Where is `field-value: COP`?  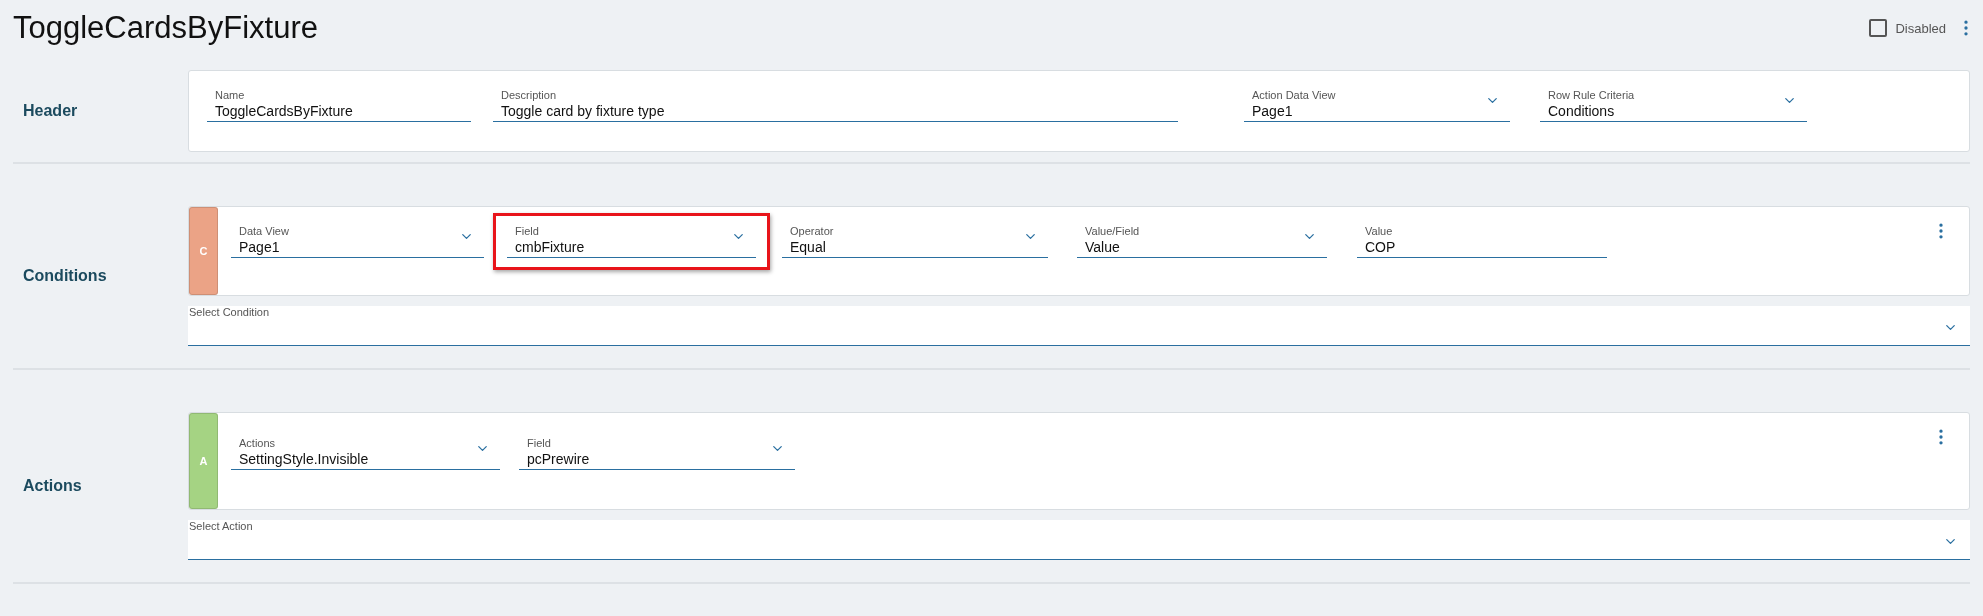
field-value: COP is located at coordinates (1380, 247).